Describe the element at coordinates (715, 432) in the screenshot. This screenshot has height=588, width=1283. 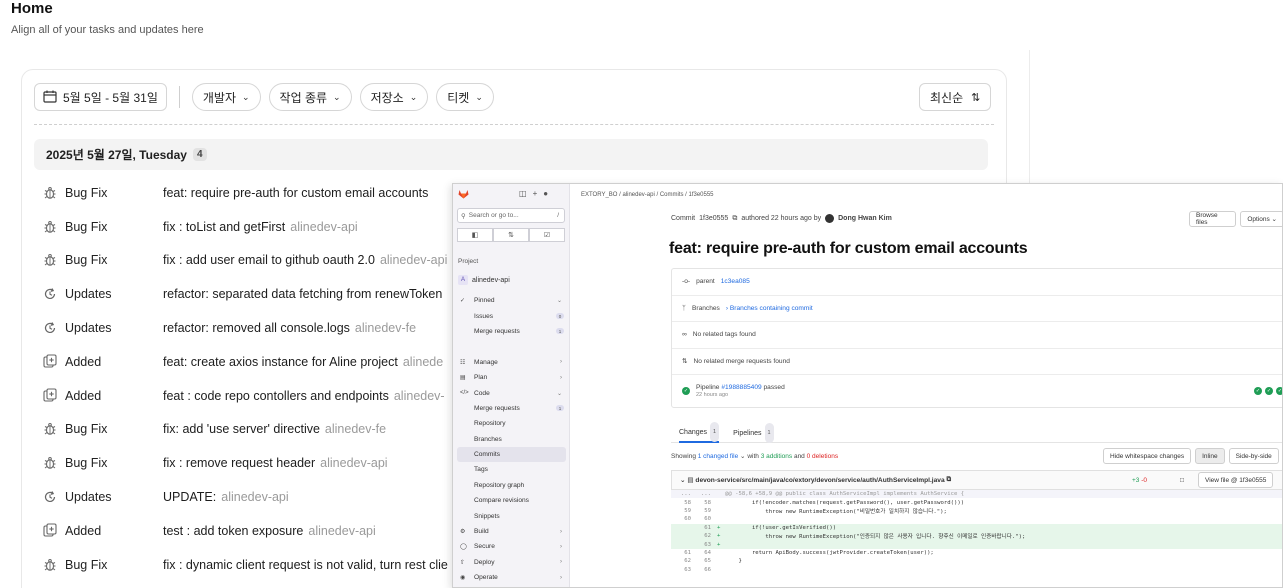
I see `changes-count: 1` at that location.